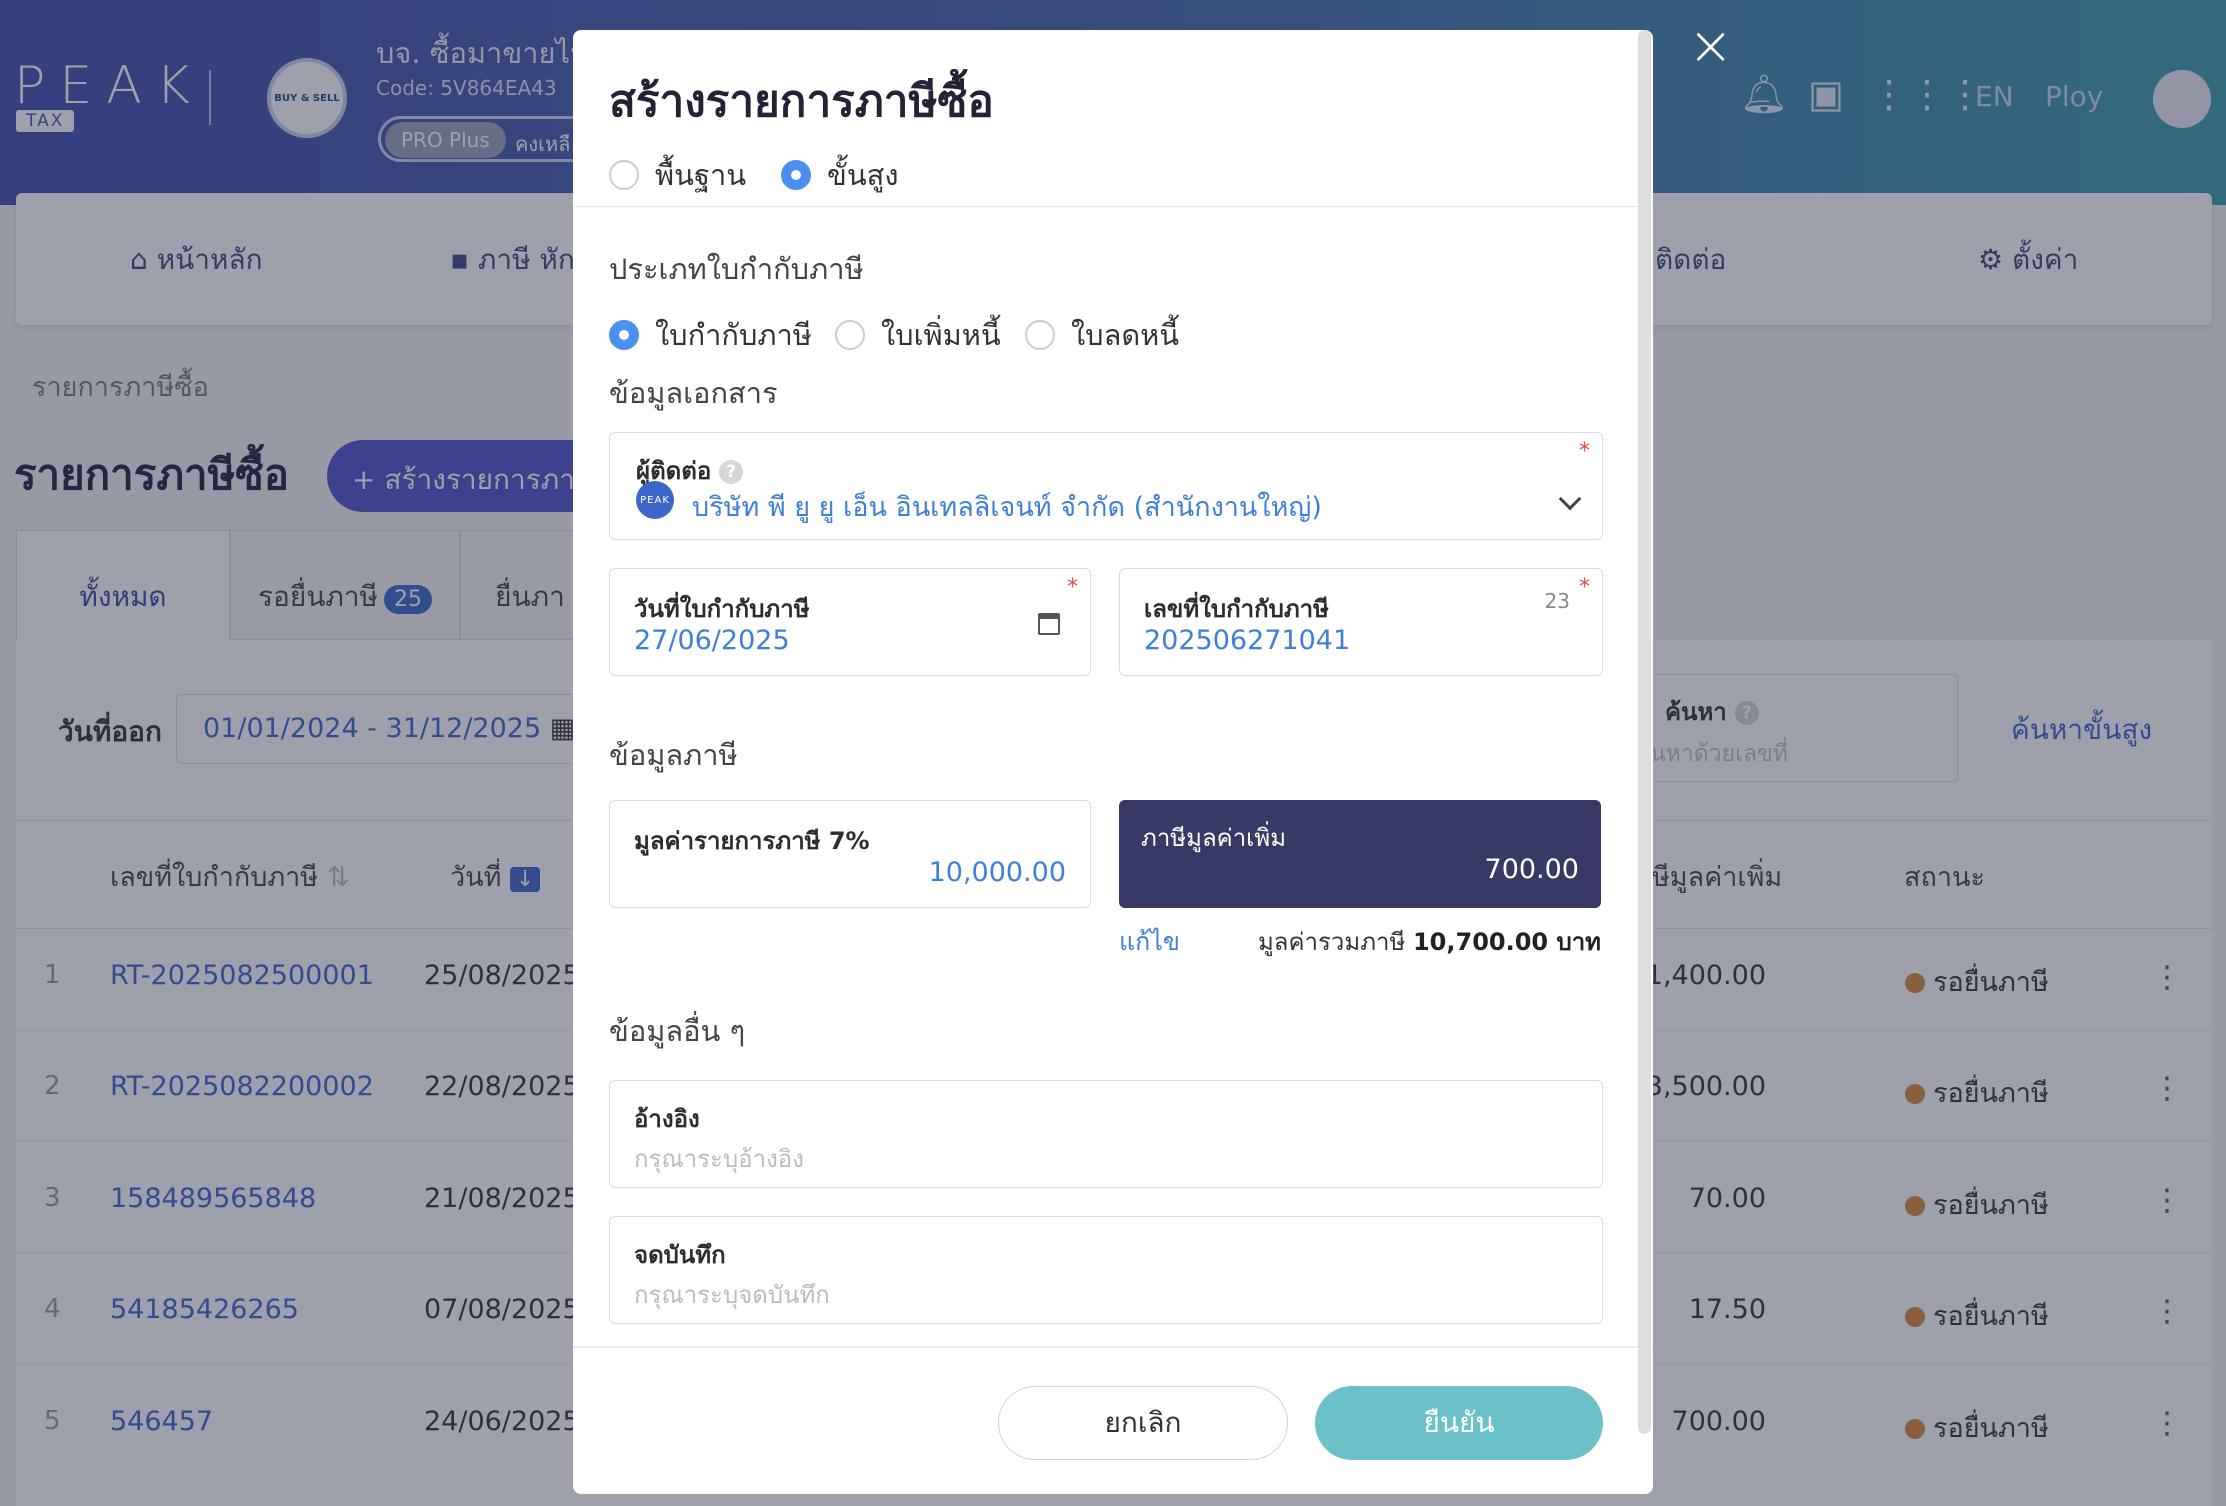  What do you see at coordinates (732, 1295) in the screenshot?
I see `note-placeholder: กรุณาระบุจดบันทึก` at bounding box center [732, 1295].